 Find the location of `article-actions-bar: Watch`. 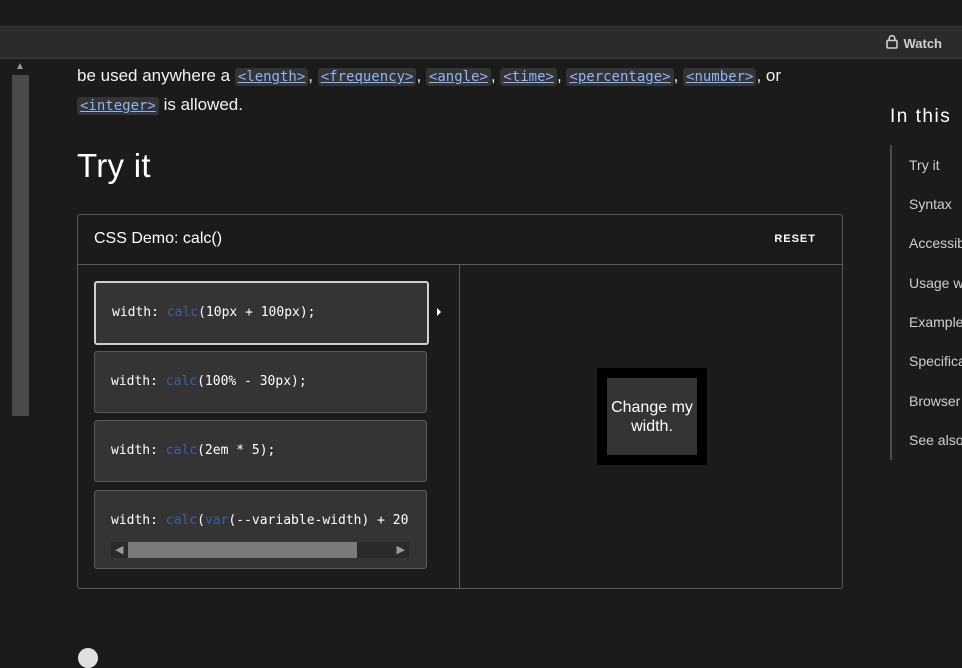

article-actions-bar: Watch is located at coordinates (481, 43).